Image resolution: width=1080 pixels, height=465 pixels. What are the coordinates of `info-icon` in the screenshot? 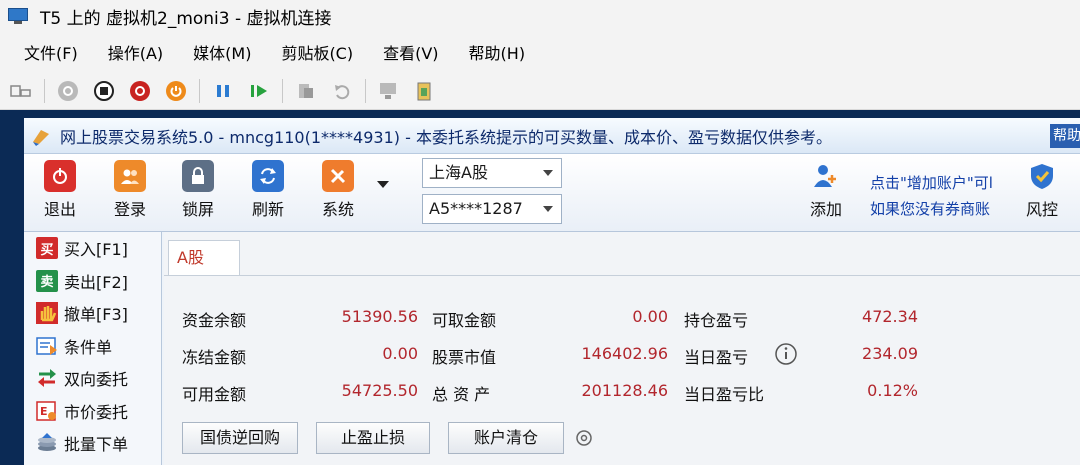 It's located at (786, 354).